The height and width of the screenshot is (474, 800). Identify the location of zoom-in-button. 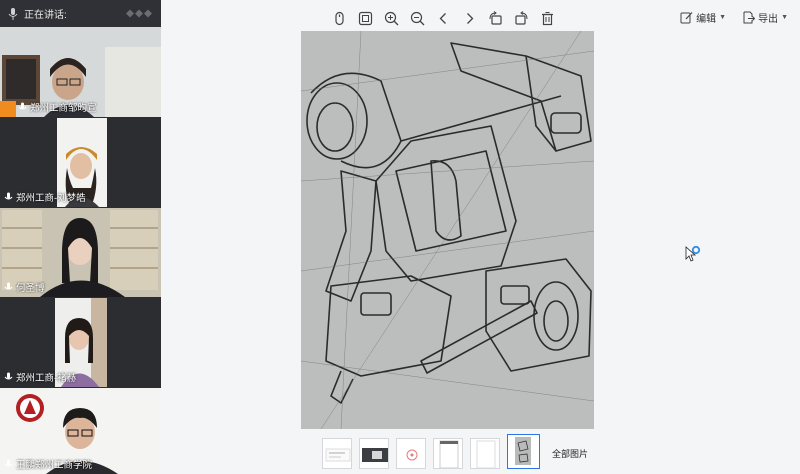
(391, 18).